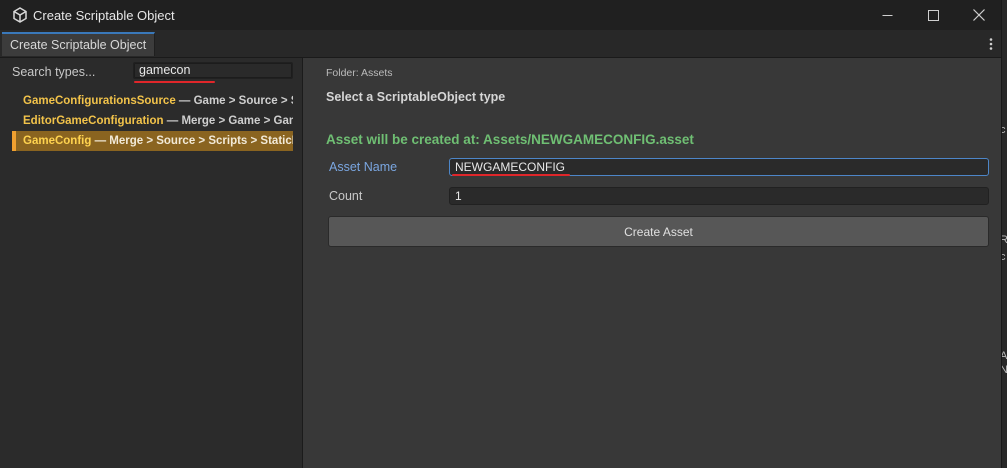 The image size is (1007, 468). I want to click on tab-create-scriptable-object: Create Scriptable Object, so click(79, 44).